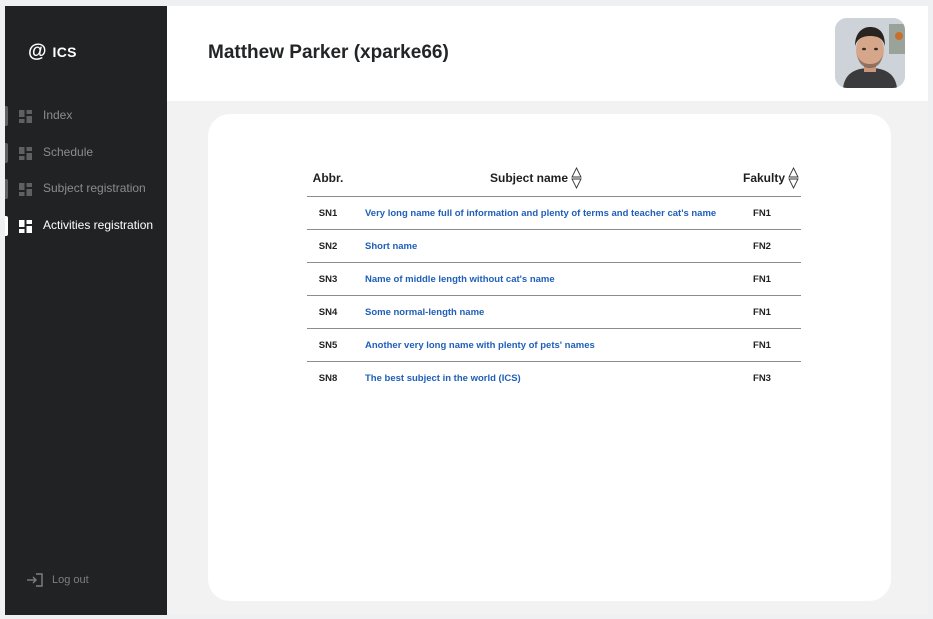 This screenshot has width=933, height=619. What do you see at coordinates (328, 213) in the screenshot?
I see `cell-abbr: SN1` at bounding box center [328, 213].